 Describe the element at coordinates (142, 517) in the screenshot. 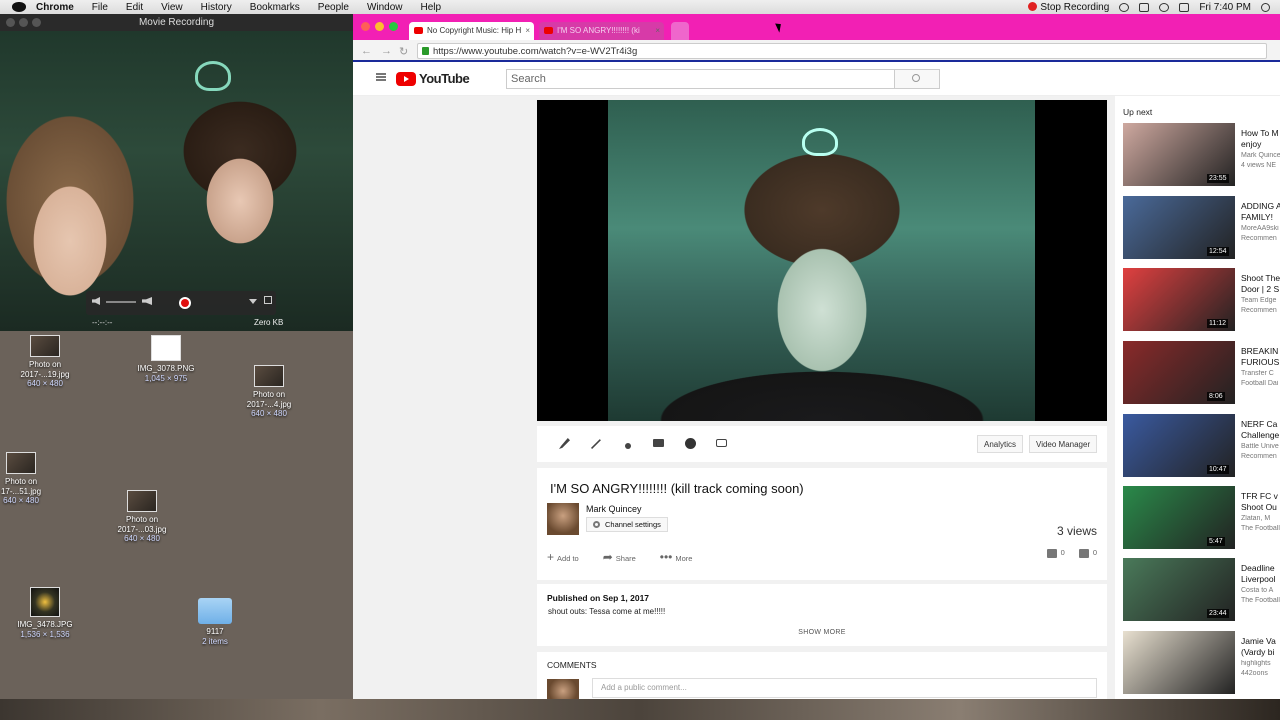

I see `desktop-file: Photo on 2017-...03.jpg 640 × 480` at that location.